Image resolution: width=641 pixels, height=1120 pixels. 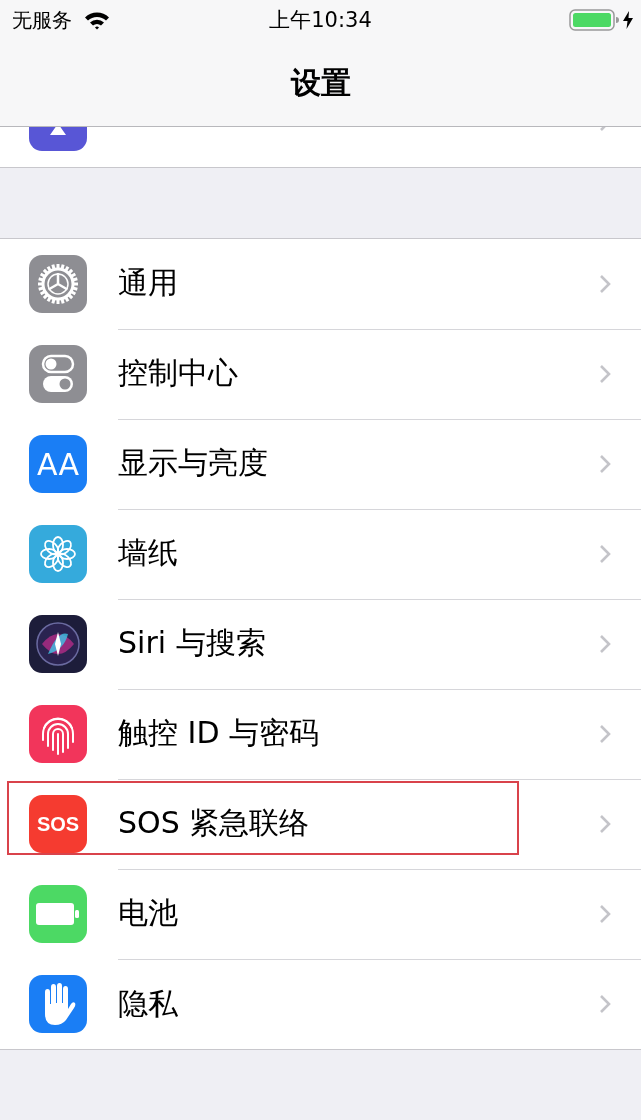 I want to click on gear-icon, so click(x=58, y=284).